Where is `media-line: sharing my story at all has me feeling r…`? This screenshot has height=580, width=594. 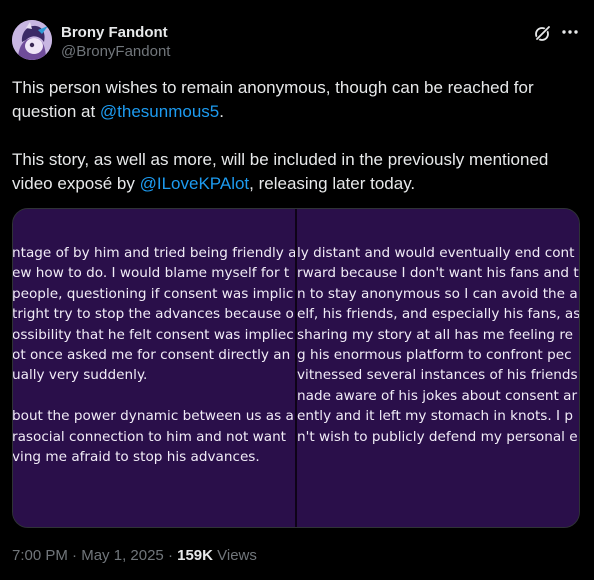
media-line: sharing my story at all has me feeling r… is located at coordinates (435, 334).